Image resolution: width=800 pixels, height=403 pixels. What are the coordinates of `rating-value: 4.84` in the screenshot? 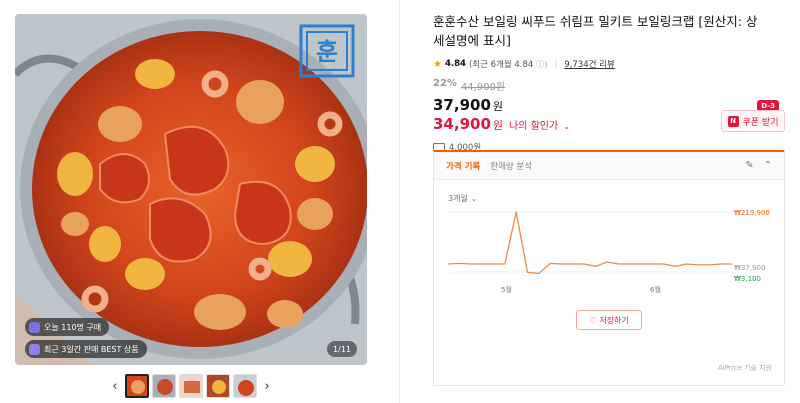 It's located at (455, 64).